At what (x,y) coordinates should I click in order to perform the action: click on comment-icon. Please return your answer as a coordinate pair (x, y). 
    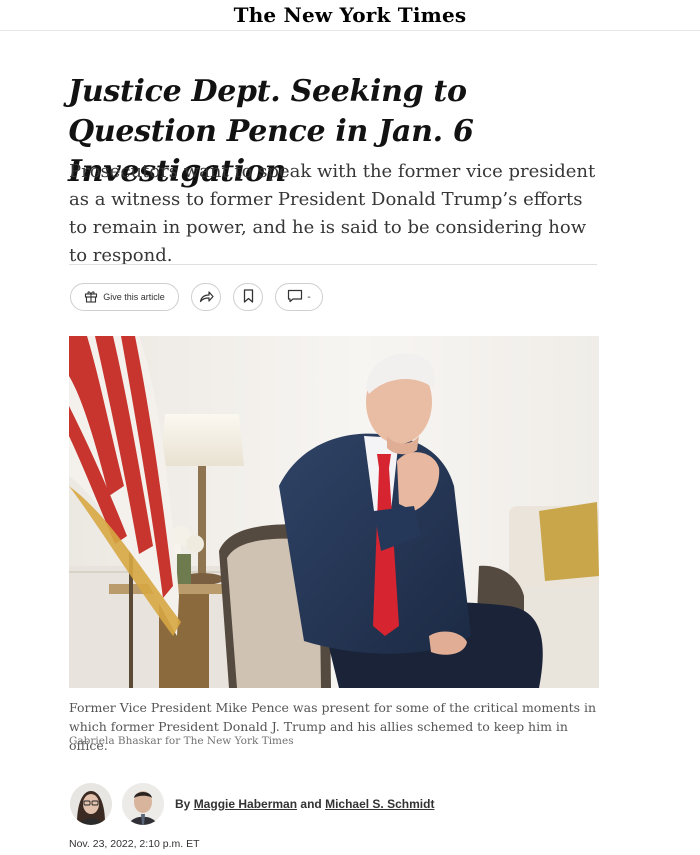
    Looking at the image, I should click on (295, 297).